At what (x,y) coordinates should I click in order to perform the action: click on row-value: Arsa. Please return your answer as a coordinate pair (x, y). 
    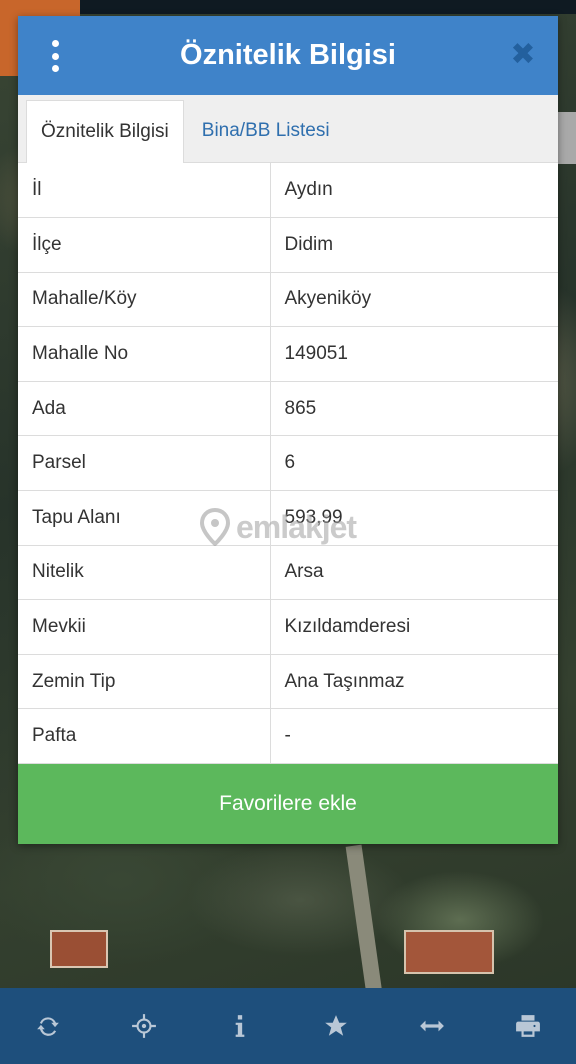
    Looking at the image, I should click on (414, 573).